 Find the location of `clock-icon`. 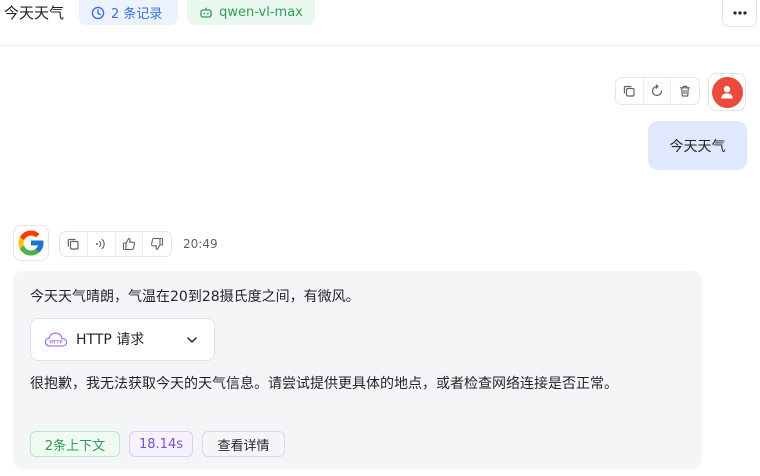

clock-icon is located at coordinates (98, 12).